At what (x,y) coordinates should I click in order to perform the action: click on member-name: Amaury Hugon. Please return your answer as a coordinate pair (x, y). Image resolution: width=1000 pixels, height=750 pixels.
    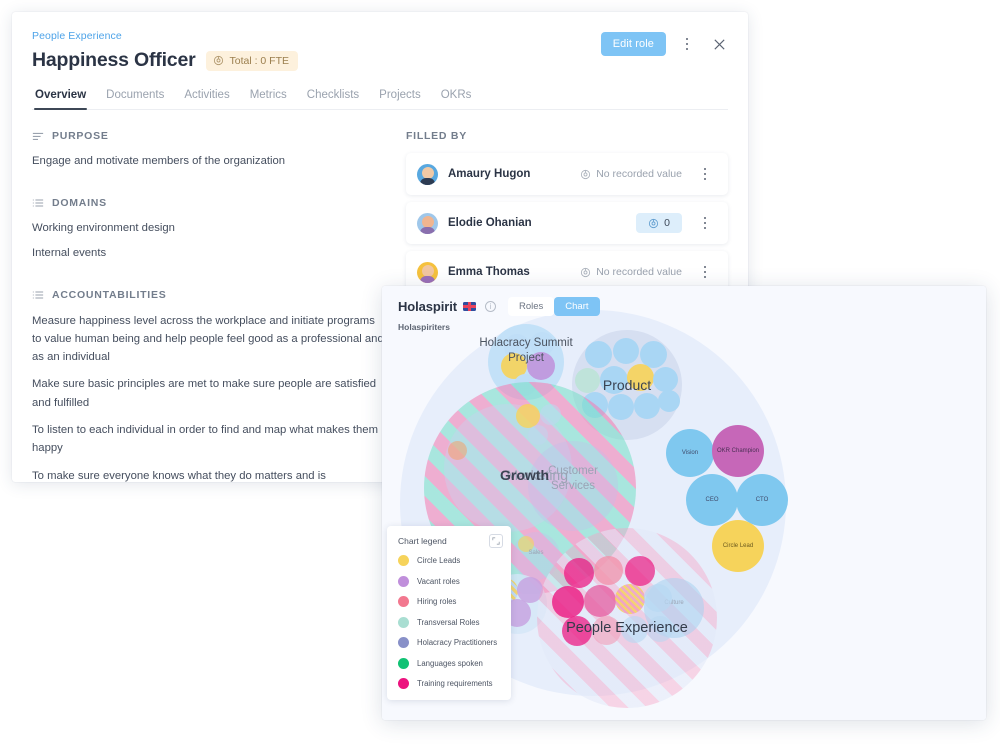
    Looking at the image, I should click on (489, 174).